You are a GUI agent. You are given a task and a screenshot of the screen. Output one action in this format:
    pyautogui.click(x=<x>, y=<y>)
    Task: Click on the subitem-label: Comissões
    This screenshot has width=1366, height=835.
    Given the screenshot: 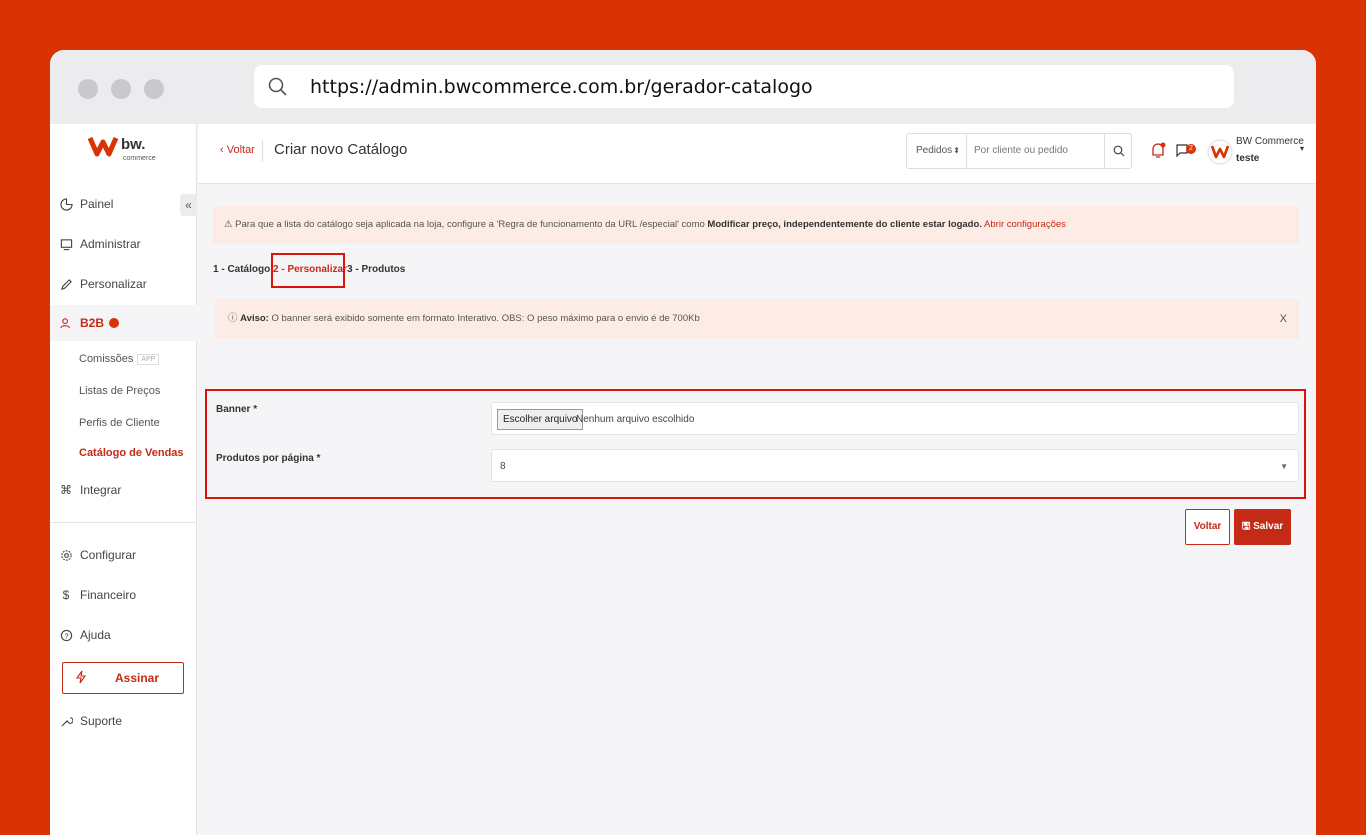 What is the action you would take?
    pyautogui.click(x=106, y=359)
    